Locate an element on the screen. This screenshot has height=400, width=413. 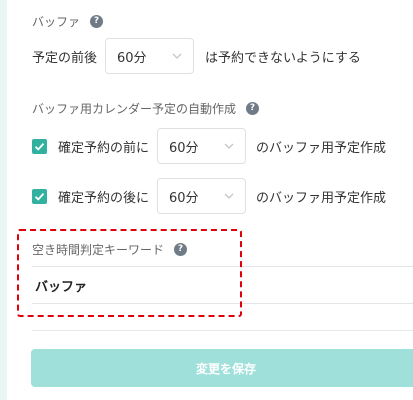
buffer-row: 予定の前後 60分 は予約できないようにする is located at coordinates (196, 56).